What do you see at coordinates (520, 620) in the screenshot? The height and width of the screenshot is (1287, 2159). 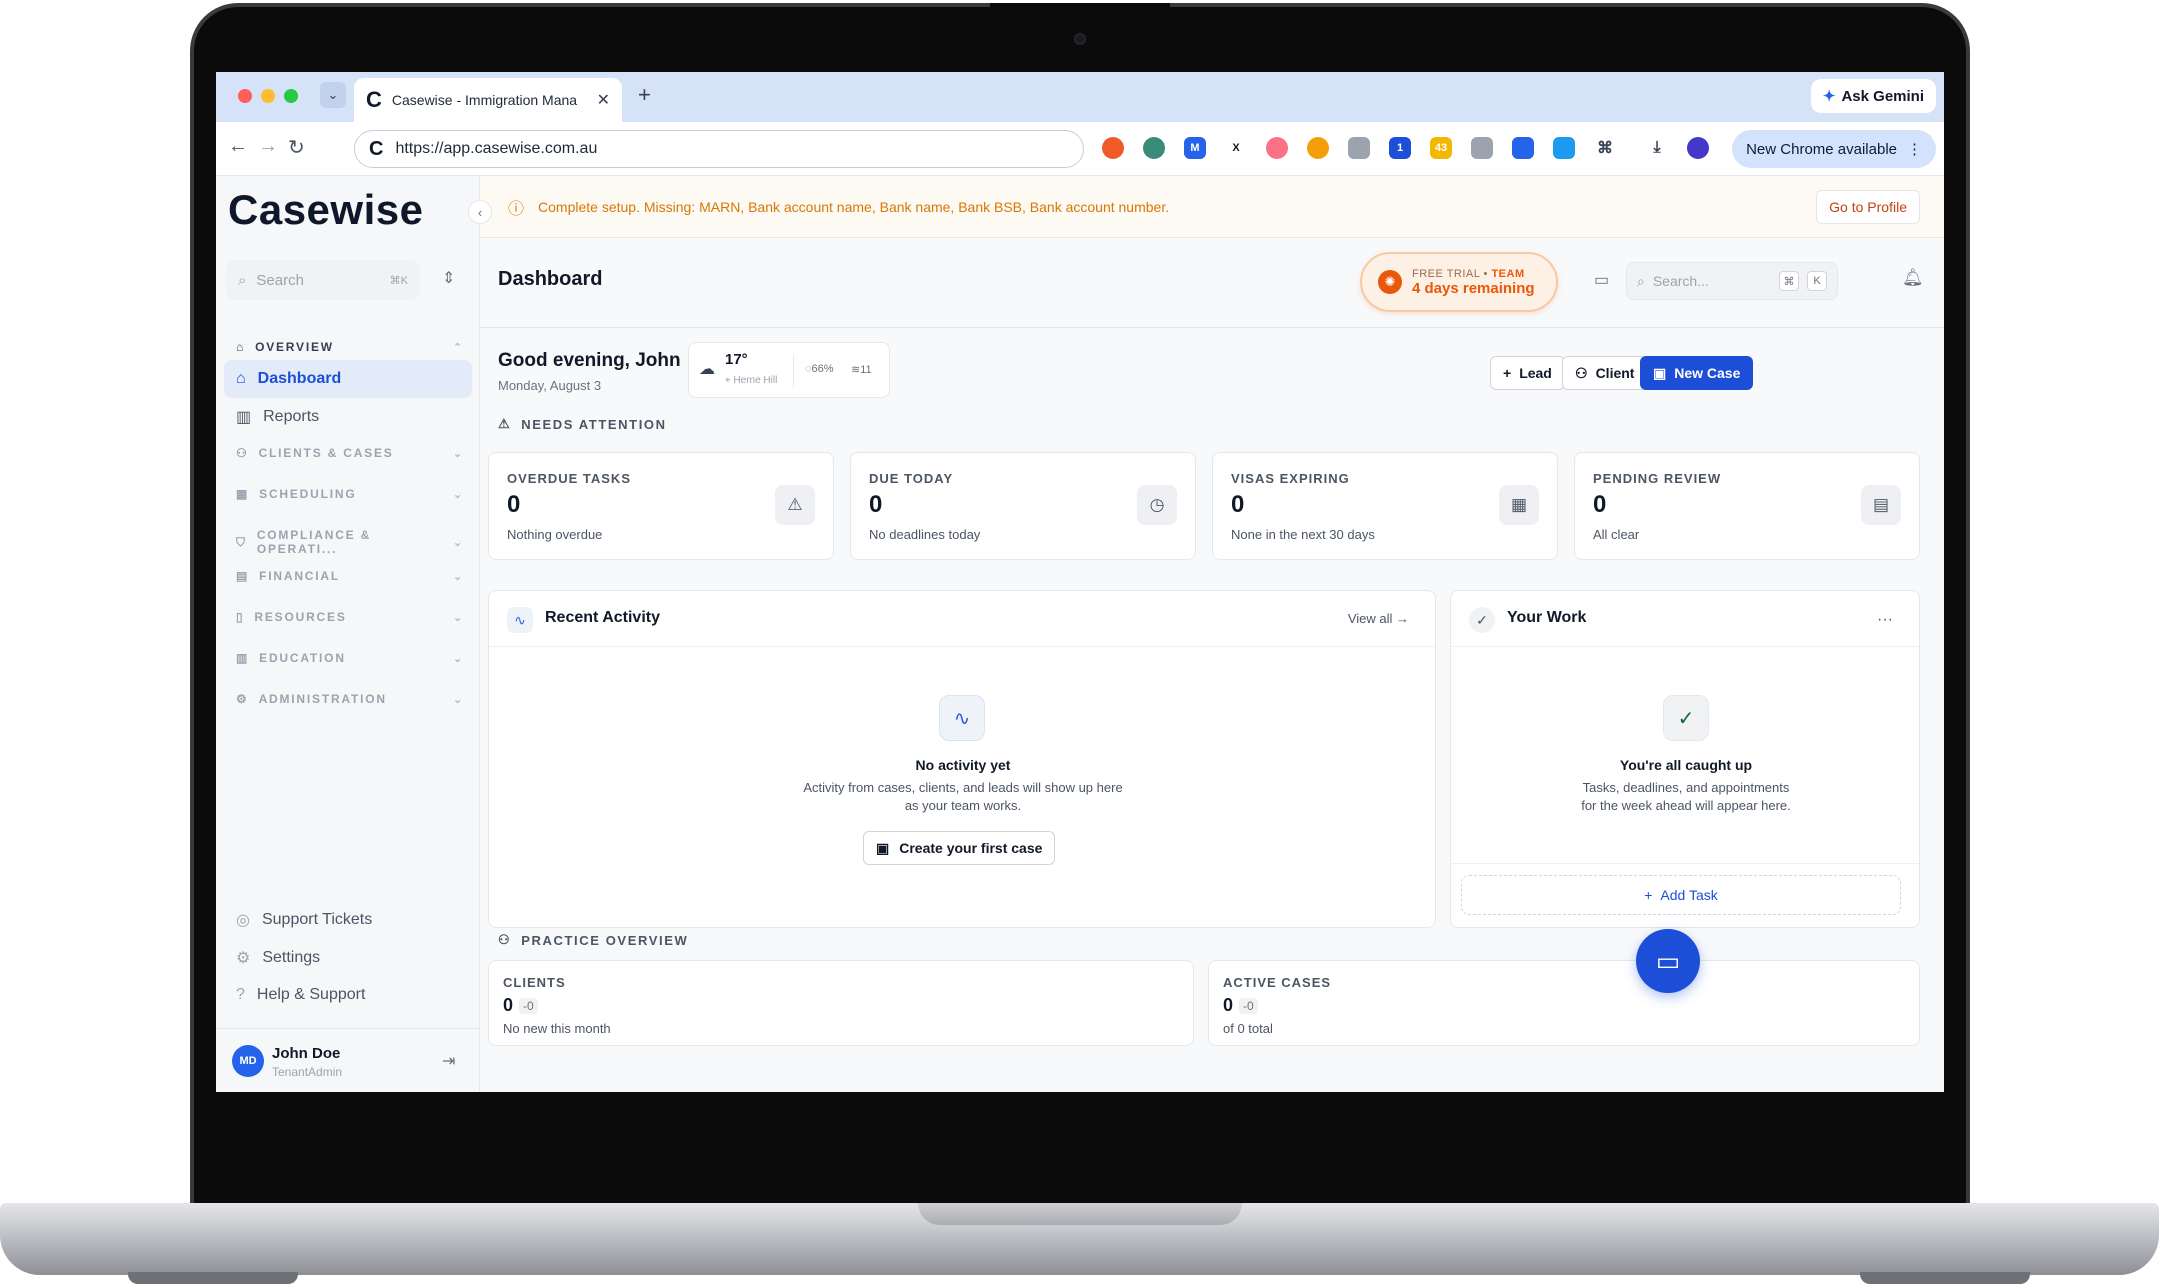 I see `activity-icon: ∿` at bounding box center [520, 620].